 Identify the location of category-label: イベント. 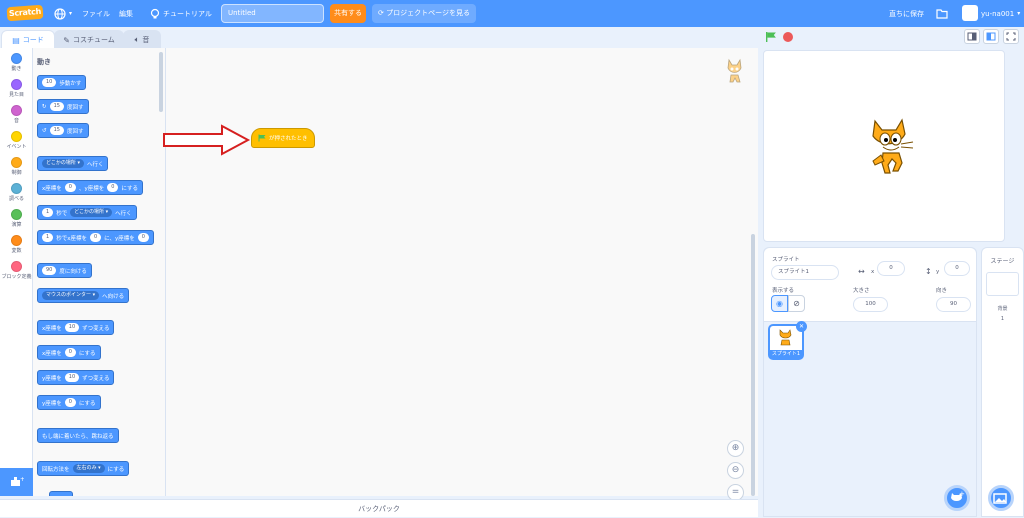
(16, 147).